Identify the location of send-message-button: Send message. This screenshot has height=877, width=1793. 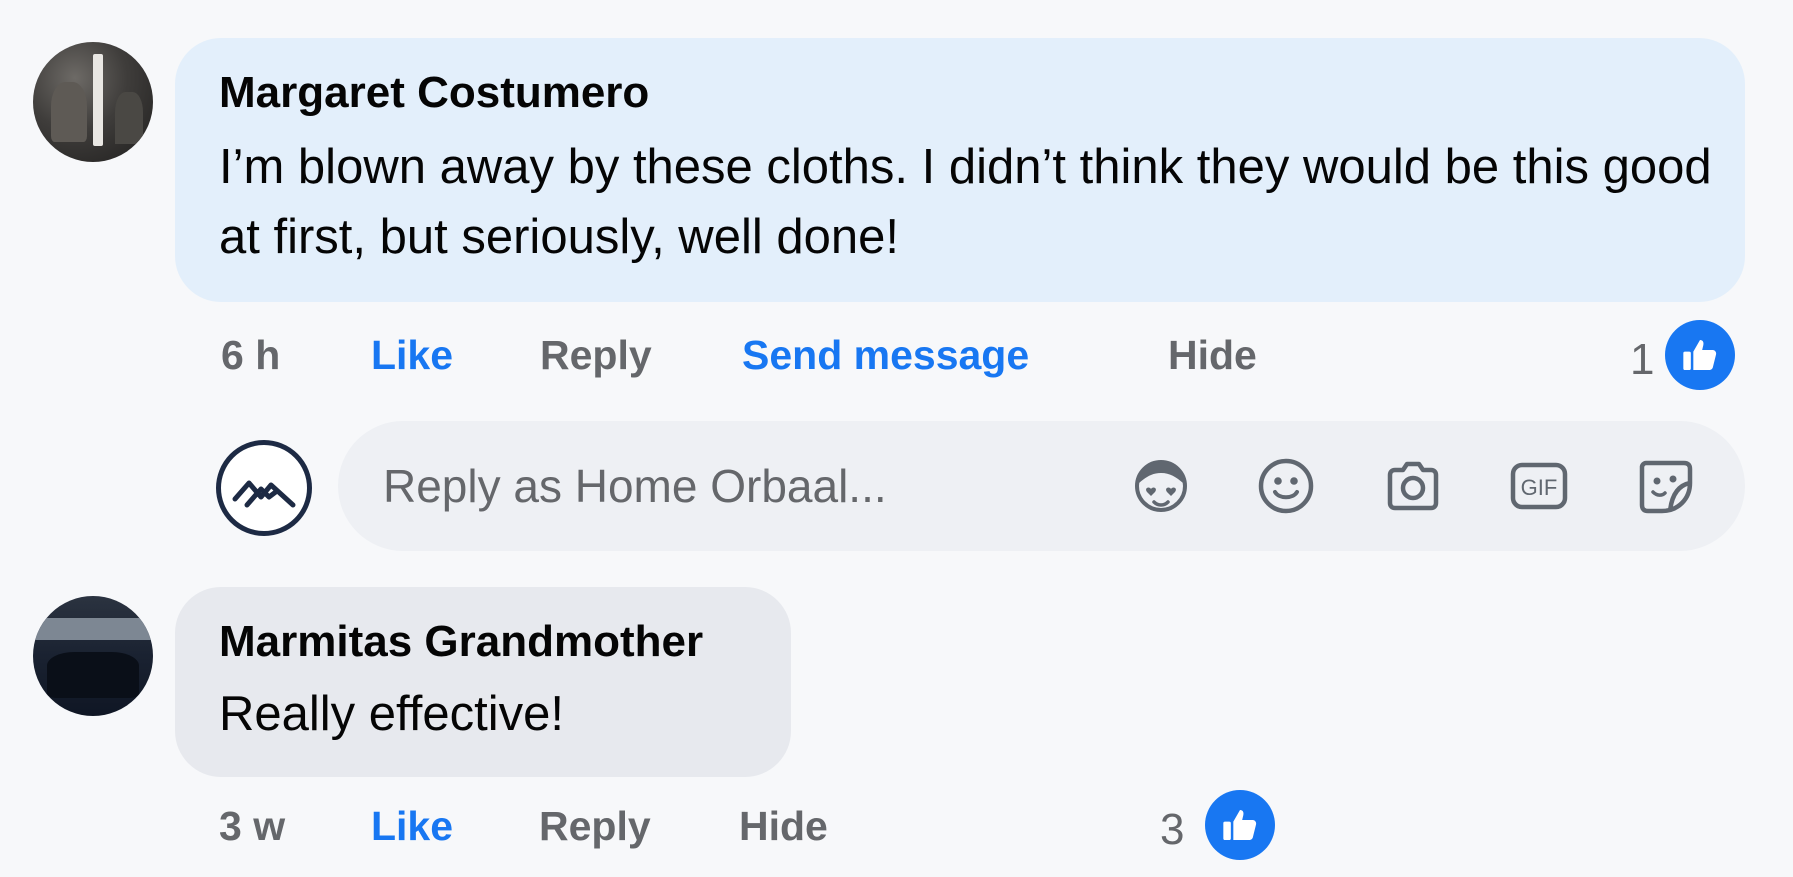
(885, 355).